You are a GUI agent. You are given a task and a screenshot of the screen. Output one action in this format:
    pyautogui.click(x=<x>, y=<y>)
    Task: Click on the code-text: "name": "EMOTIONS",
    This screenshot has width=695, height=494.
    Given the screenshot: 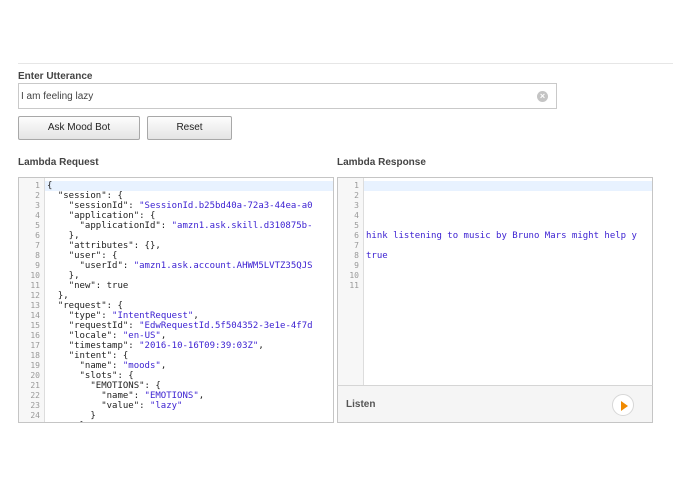 What is the action you would take?
    pyautogui.click(x=153, y=396)
    